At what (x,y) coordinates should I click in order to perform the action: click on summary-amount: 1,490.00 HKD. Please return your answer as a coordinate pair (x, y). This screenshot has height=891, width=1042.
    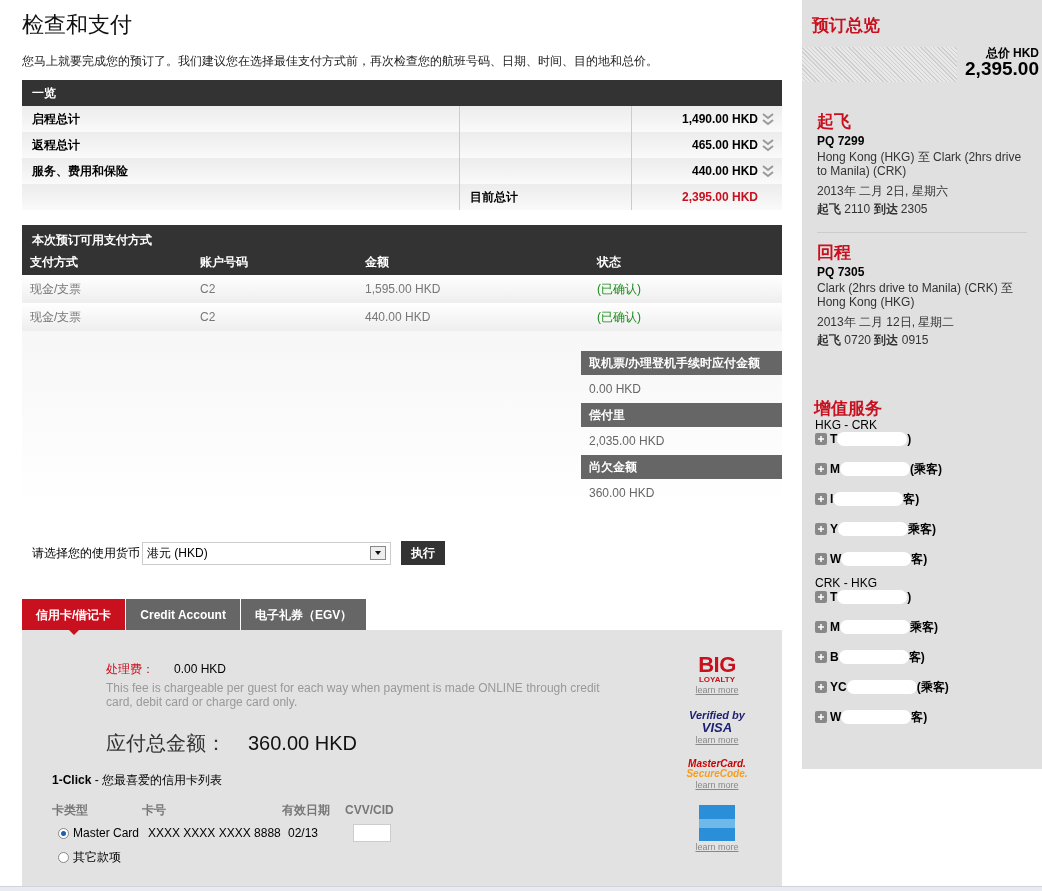
    Looking at the image, I should click on (719, 119).